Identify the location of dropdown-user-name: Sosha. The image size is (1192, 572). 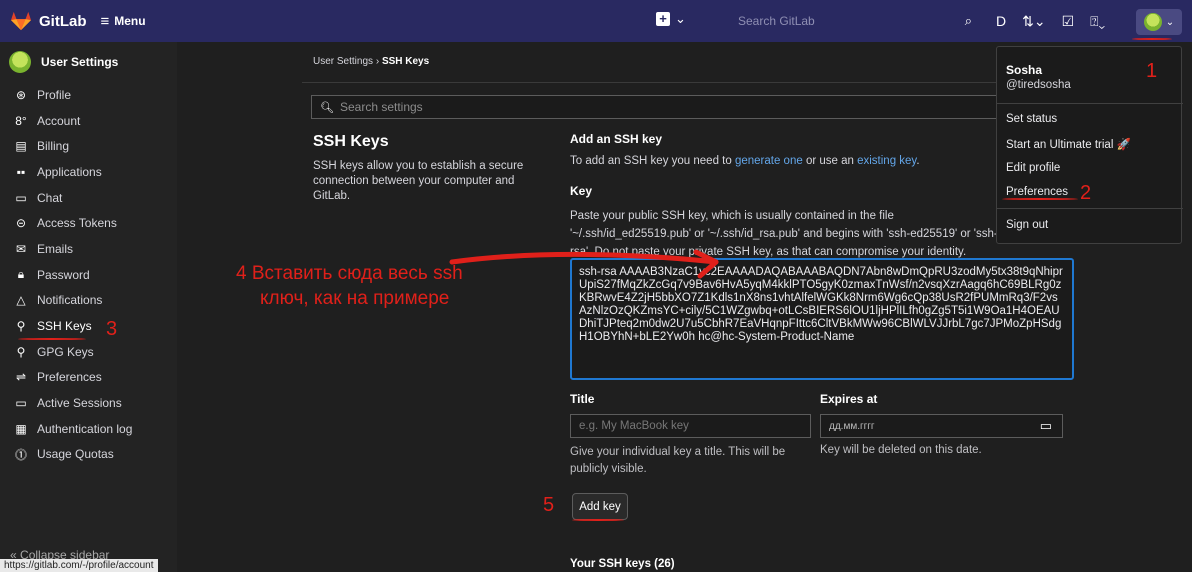
(1024, 70).